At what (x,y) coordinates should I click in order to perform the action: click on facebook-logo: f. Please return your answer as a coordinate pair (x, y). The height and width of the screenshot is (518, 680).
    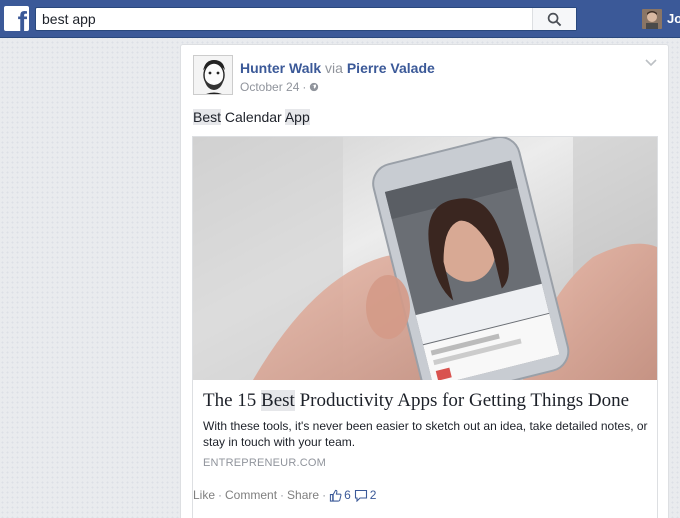
    Looking at the image, I should click on (16, 18).